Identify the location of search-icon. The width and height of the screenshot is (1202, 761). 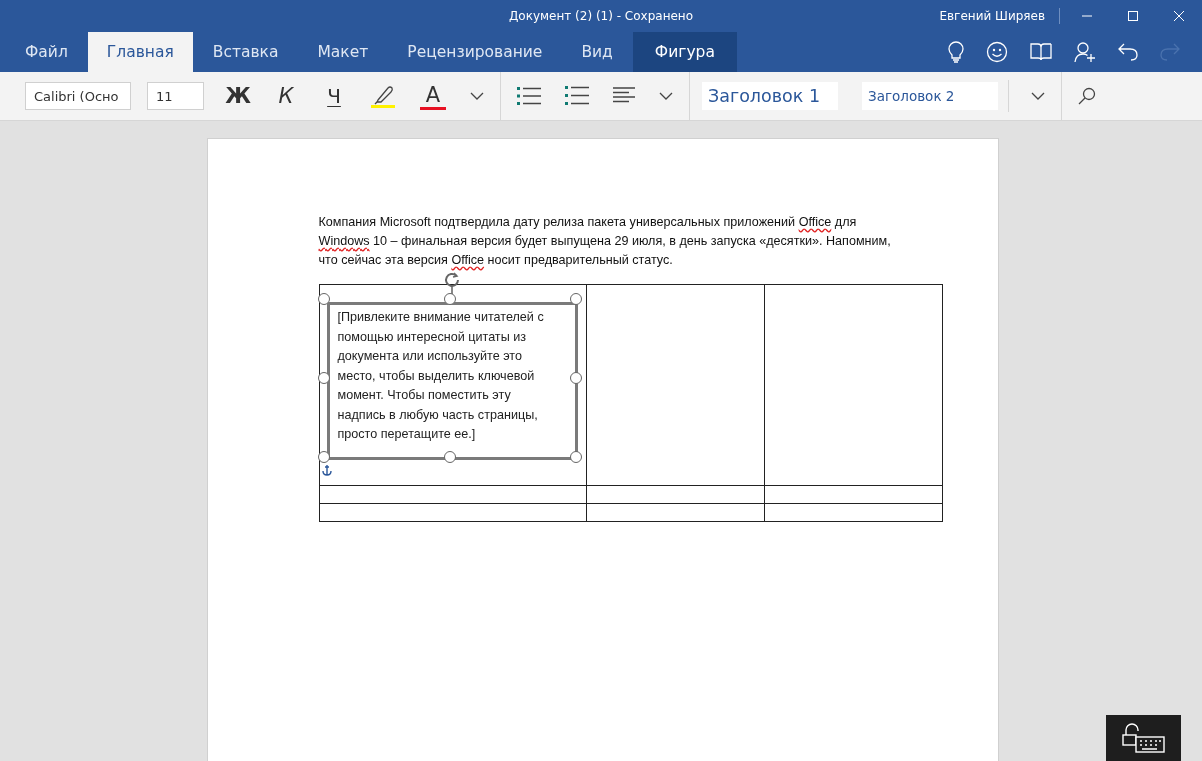
(1087, 96).